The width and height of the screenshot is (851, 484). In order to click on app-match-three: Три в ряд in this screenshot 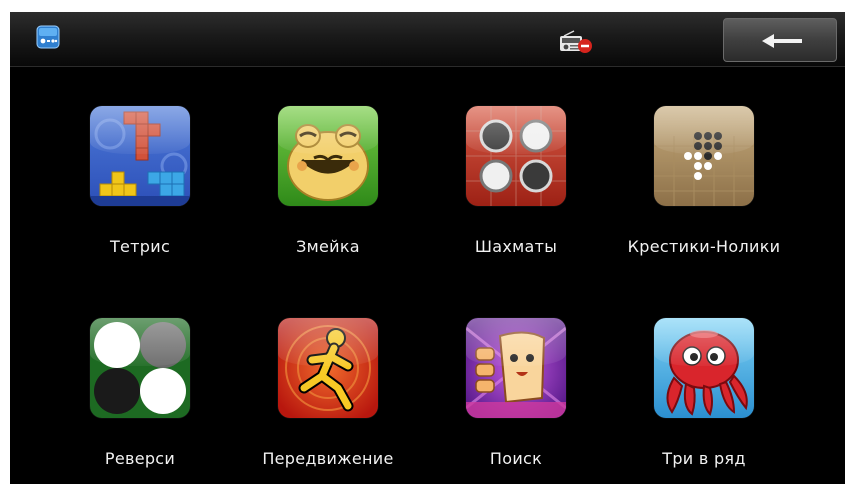, I will do `click(704, 373)`.